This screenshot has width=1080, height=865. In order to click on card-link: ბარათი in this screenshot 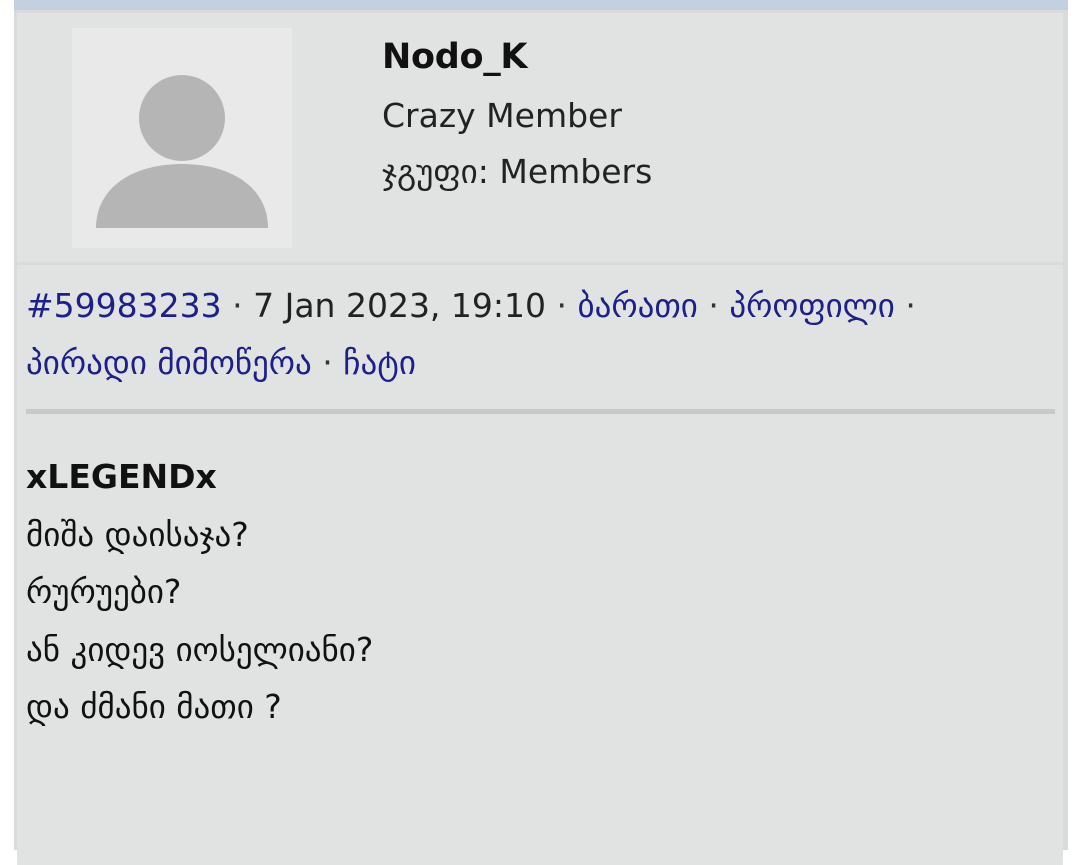, I will do `click(638, 305)`.